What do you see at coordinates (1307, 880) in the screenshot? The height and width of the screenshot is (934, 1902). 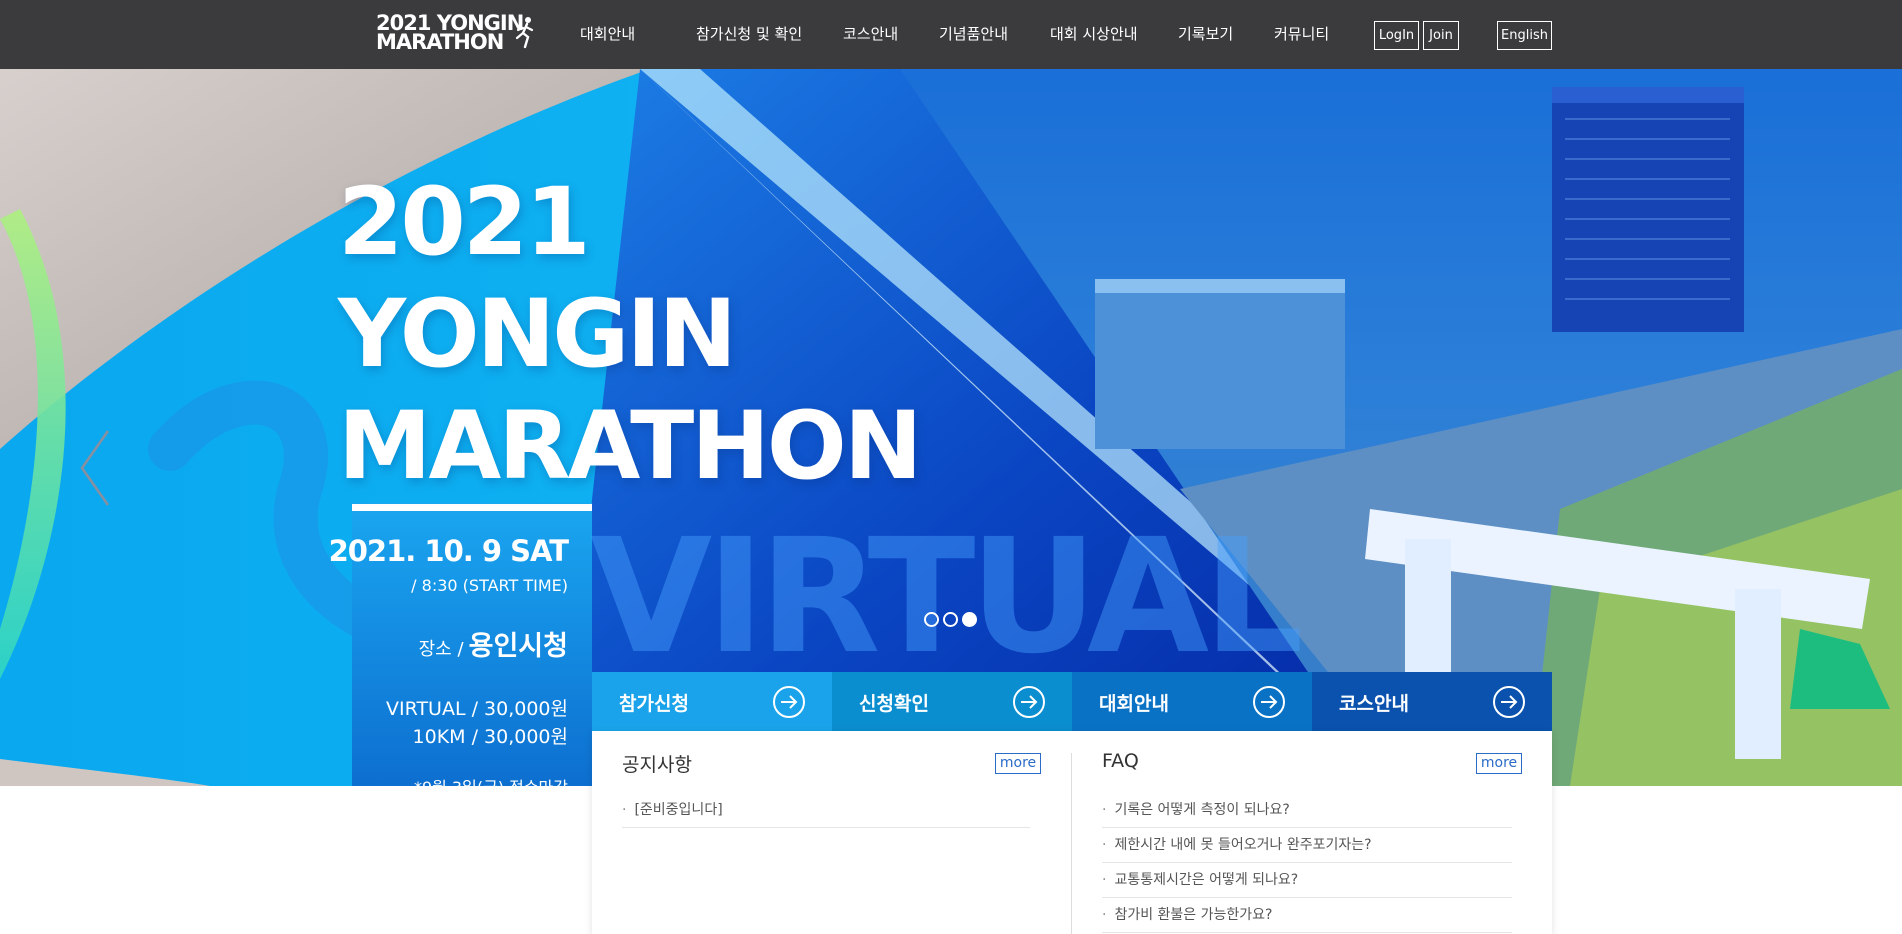 I see `faq-item: · 교통통제시간은 어떻게 되나요?` at bounding box center [1307, 880].